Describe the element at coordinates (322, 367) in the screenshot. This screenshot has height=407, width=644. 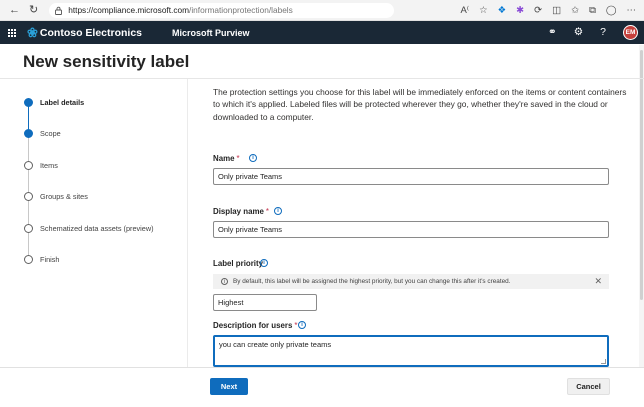
I see `footer-divider` at that location.